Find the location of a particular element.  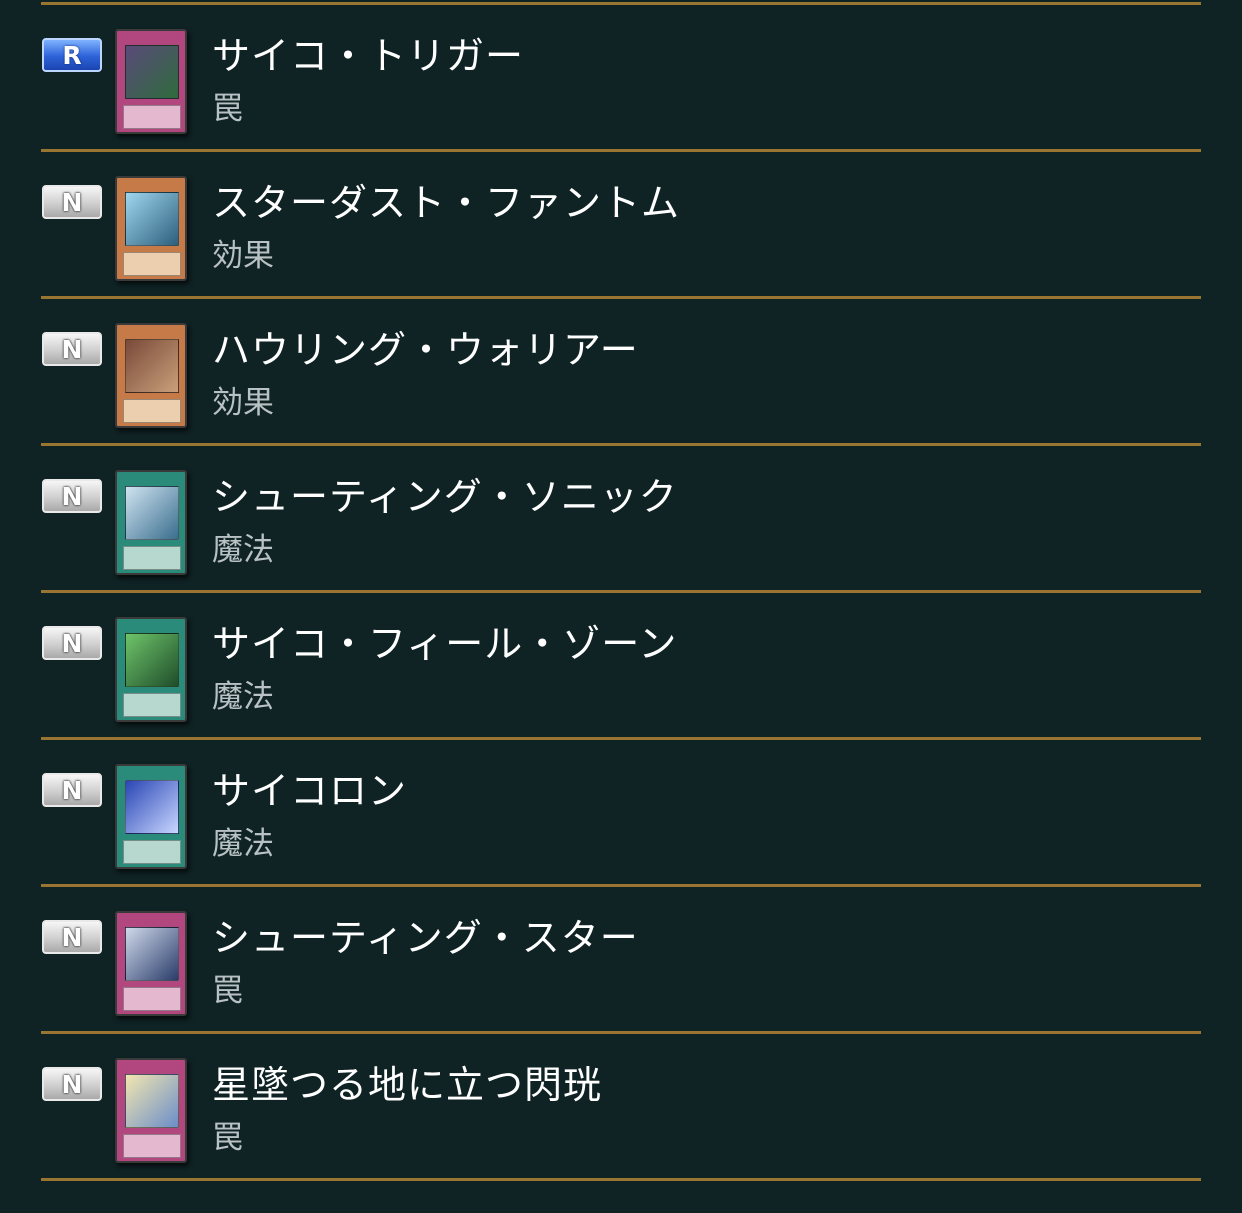

card-name: シューティング・ソニック is located at coordinates (445, 497).